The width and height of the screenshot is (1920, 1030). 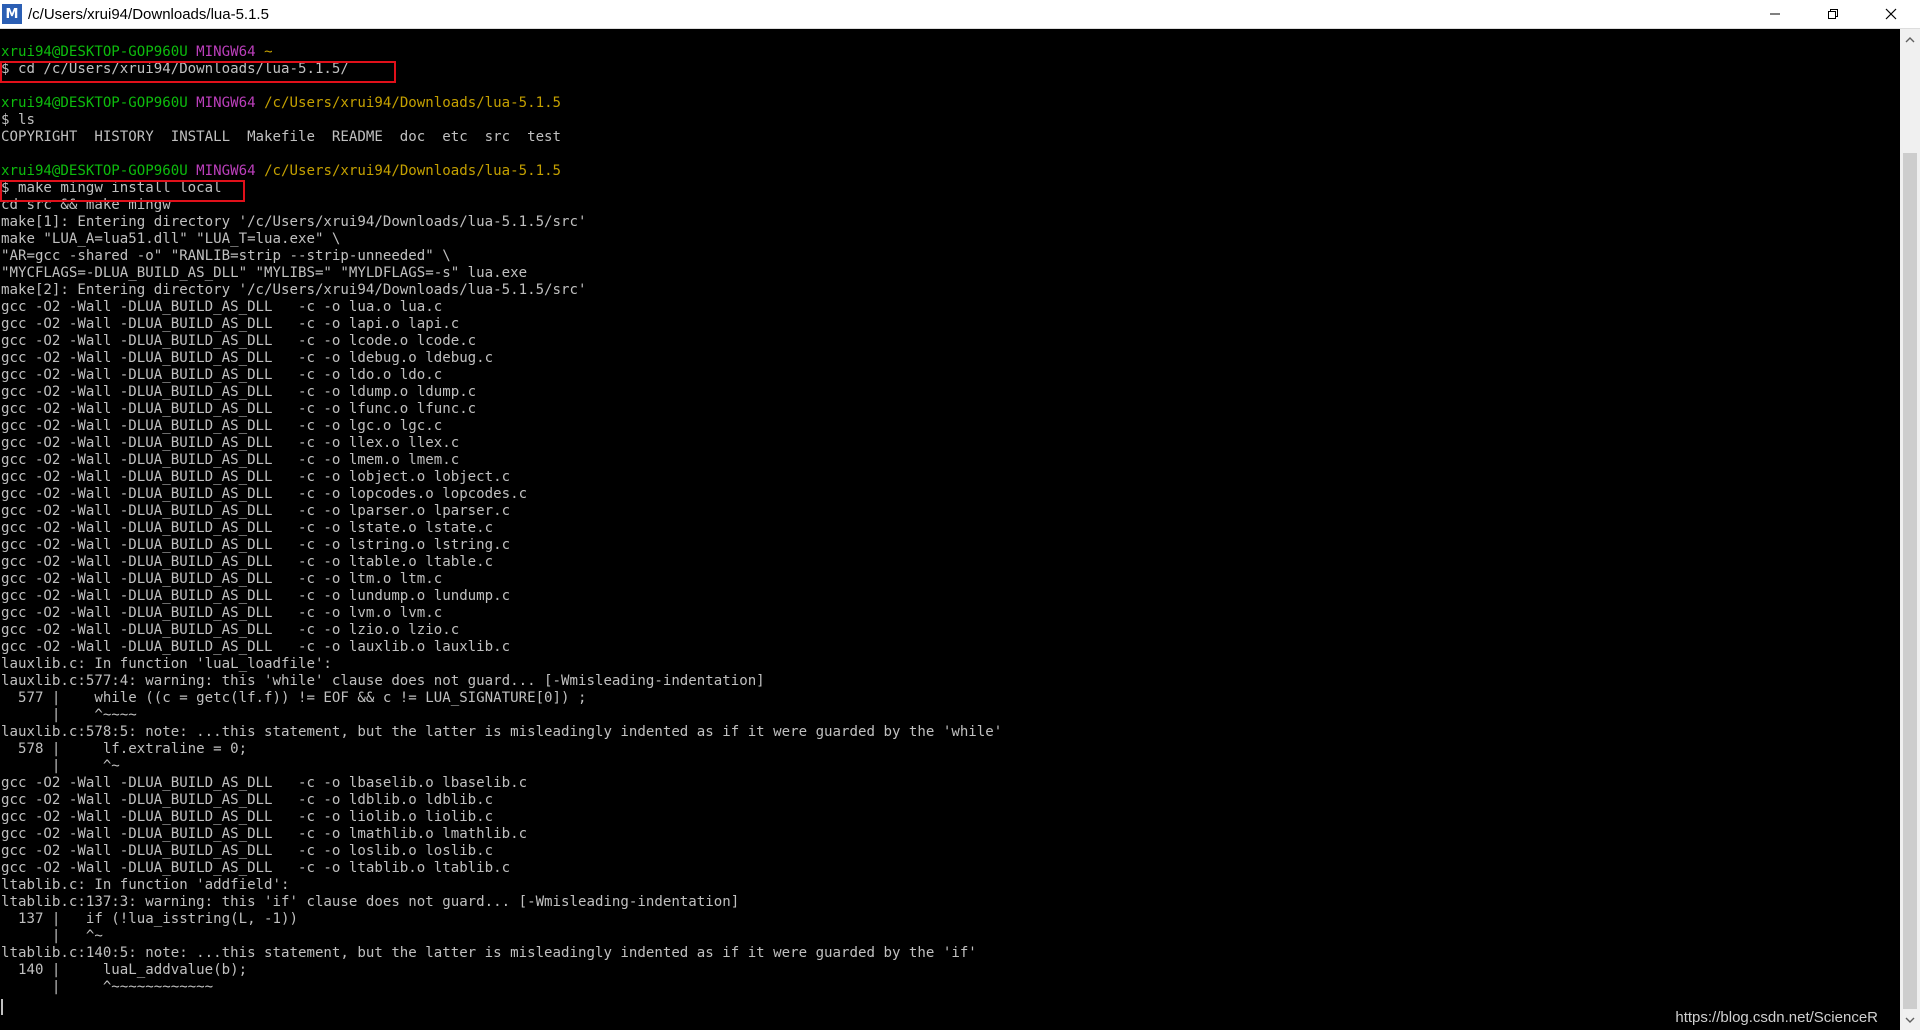 What do you see at coordinates (69, 715) in the screenshot?
I see `terminal-text-segment: | ^~~~~` at bounding box center [69, 715].